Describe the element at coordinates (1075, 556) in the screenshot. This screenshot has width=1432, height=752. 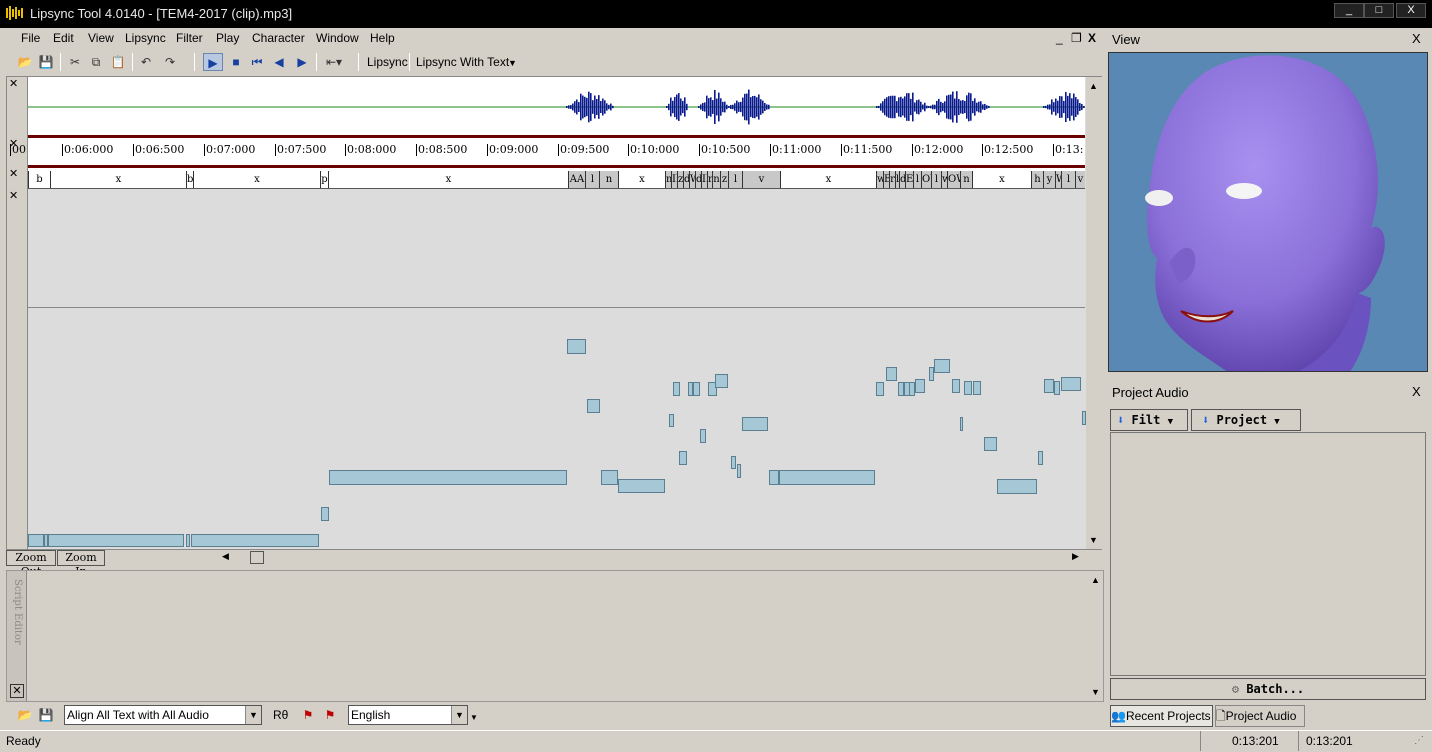
I see `scroll-right-icon: ▶` at that location.